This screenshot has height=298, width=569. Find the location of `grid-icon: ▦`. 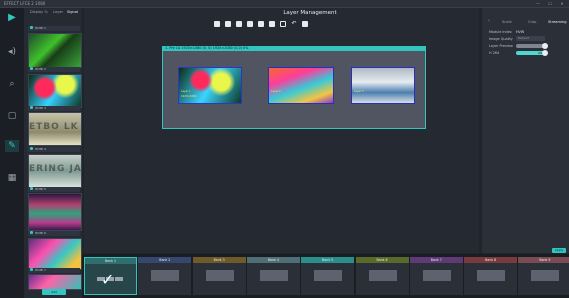

grid-icon: ▦ is located at coordinates (12, 178).